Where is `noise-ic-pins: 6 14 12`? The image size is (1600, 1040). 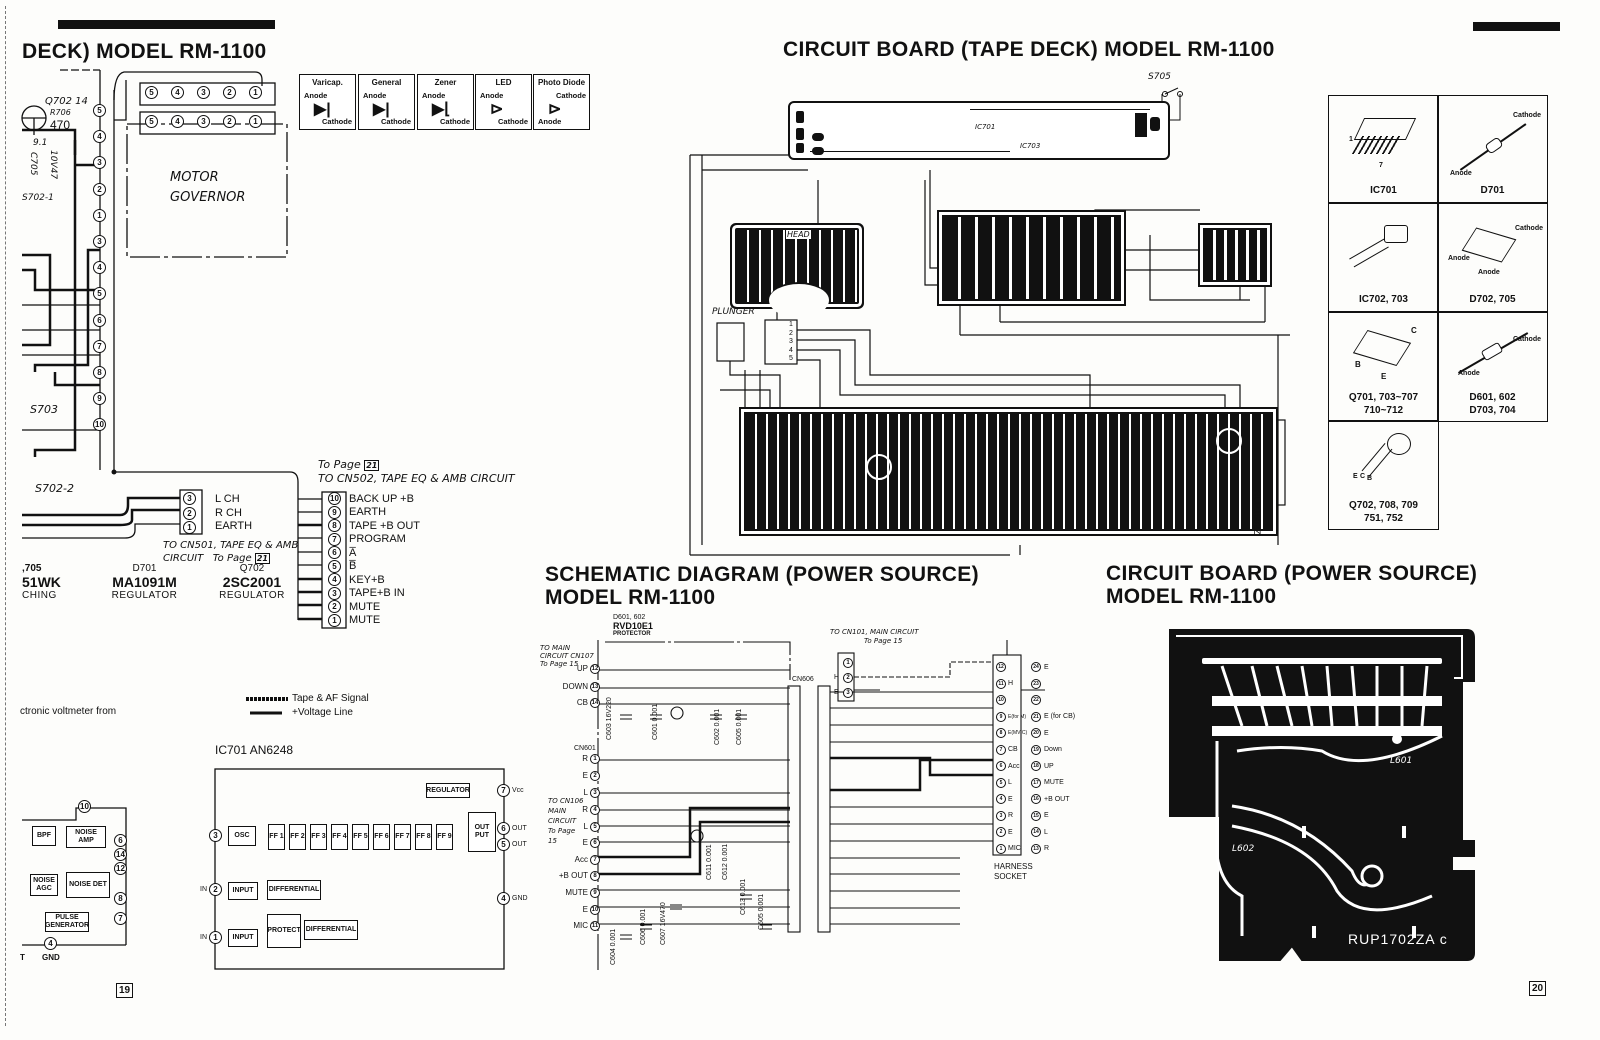 noise-ic-pins: 6 14 12 is located at coordinates (120, 854).